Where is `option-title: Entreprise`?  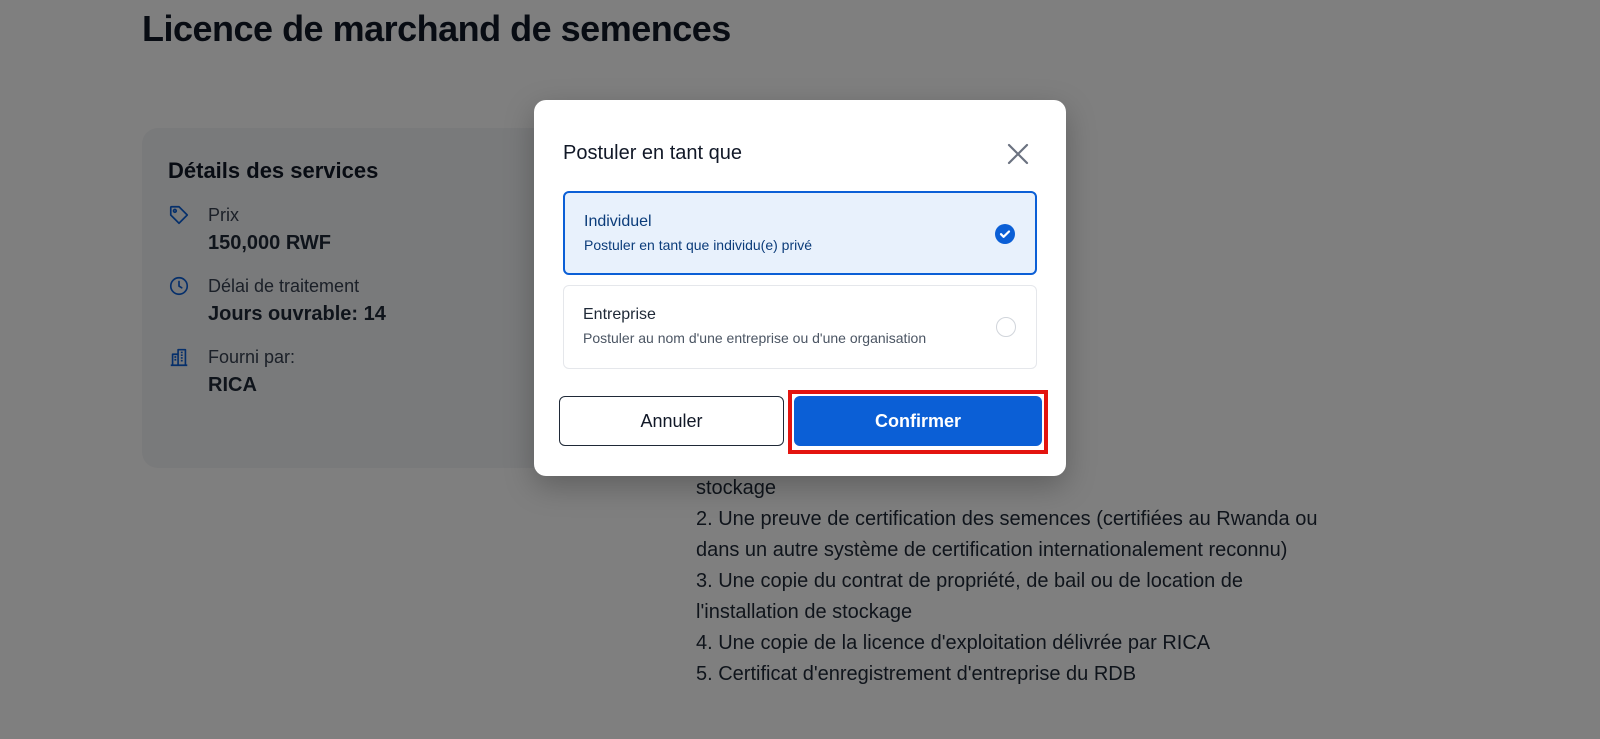 option-title: Entreprise is located at coordinates (619, 314).